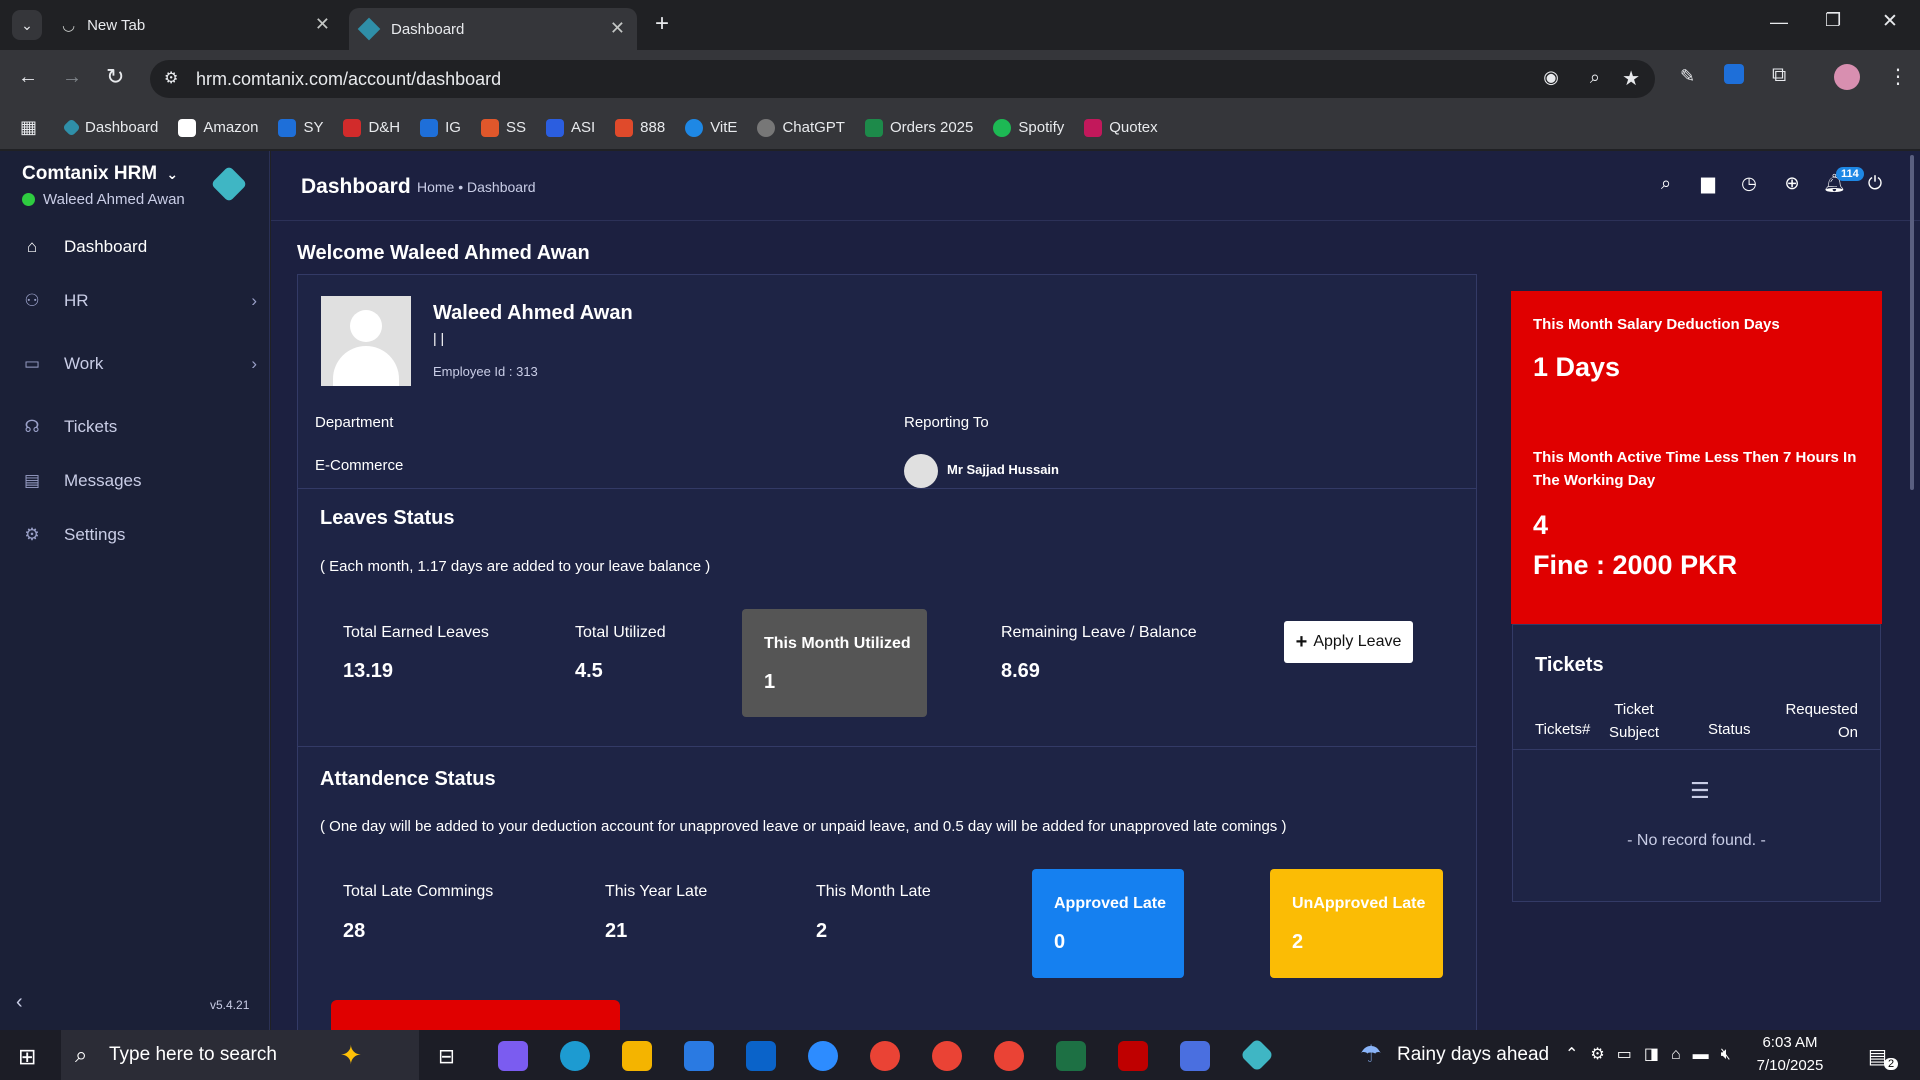  Describe the element at coordinates (1541, 525) in the screenshot. I see `active-time-value: 4` at that location.